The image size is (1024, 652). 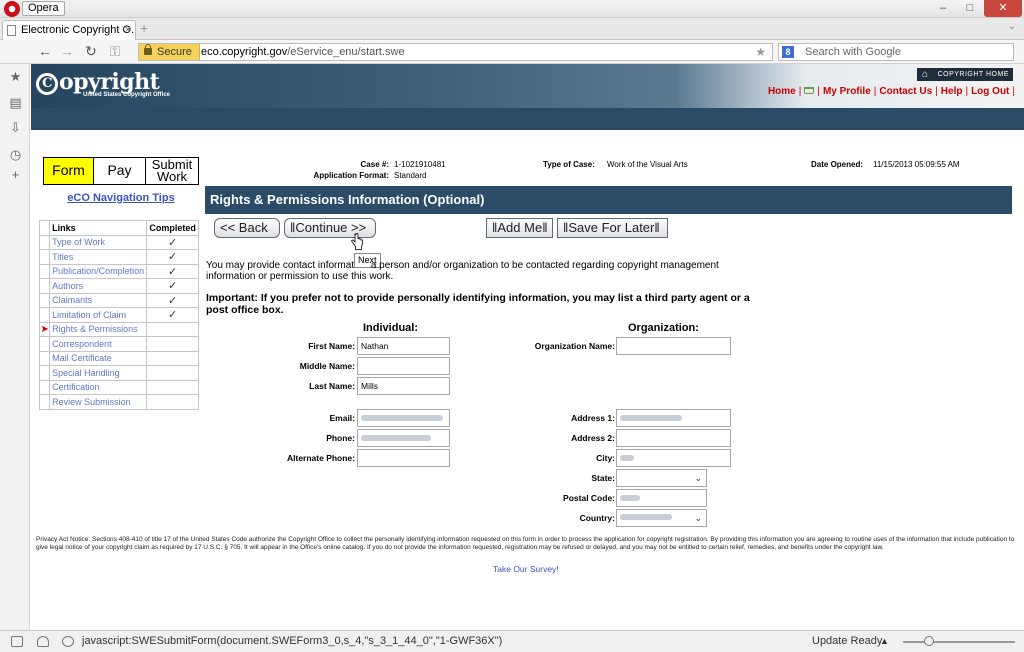 What do you see at coordinates (12, 9) in the screenshot?
I see `opera-logo-icon` at bounding box center [12, 9].